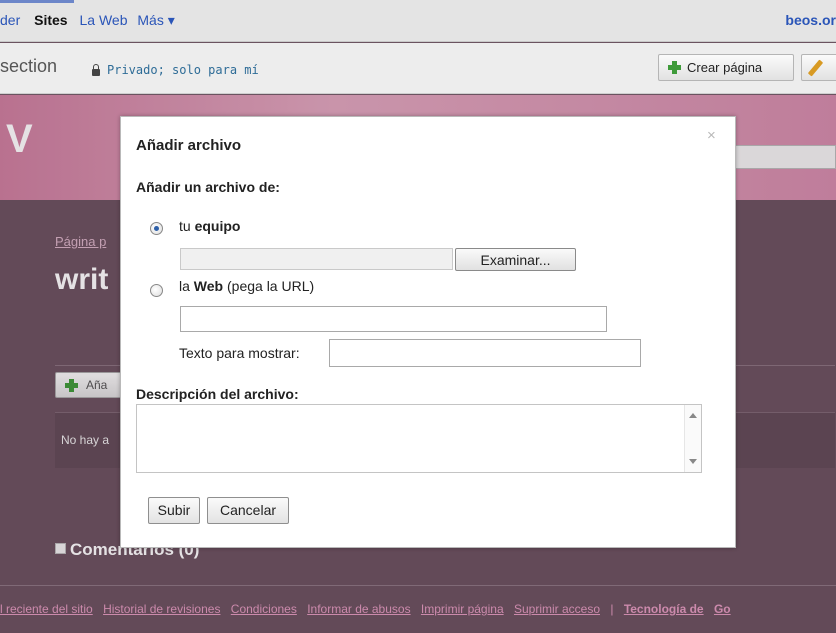 This screenshot has height=633, width=836. I want to click on description-textarea, so click(419, 438).